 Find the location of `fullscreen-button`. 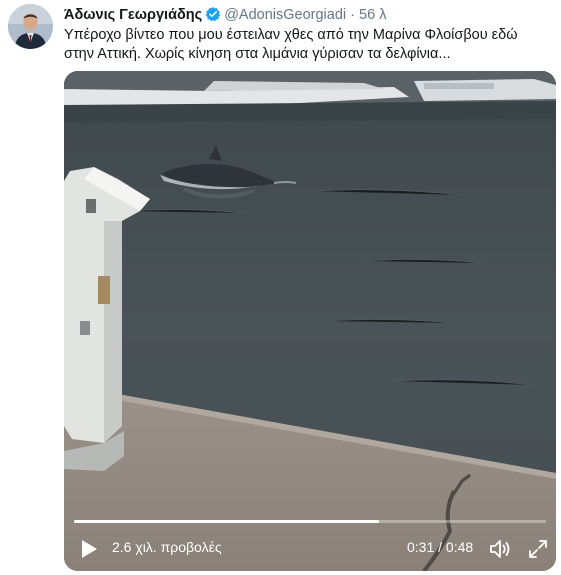

fullscreen-button is located at coordinates (538, 549).